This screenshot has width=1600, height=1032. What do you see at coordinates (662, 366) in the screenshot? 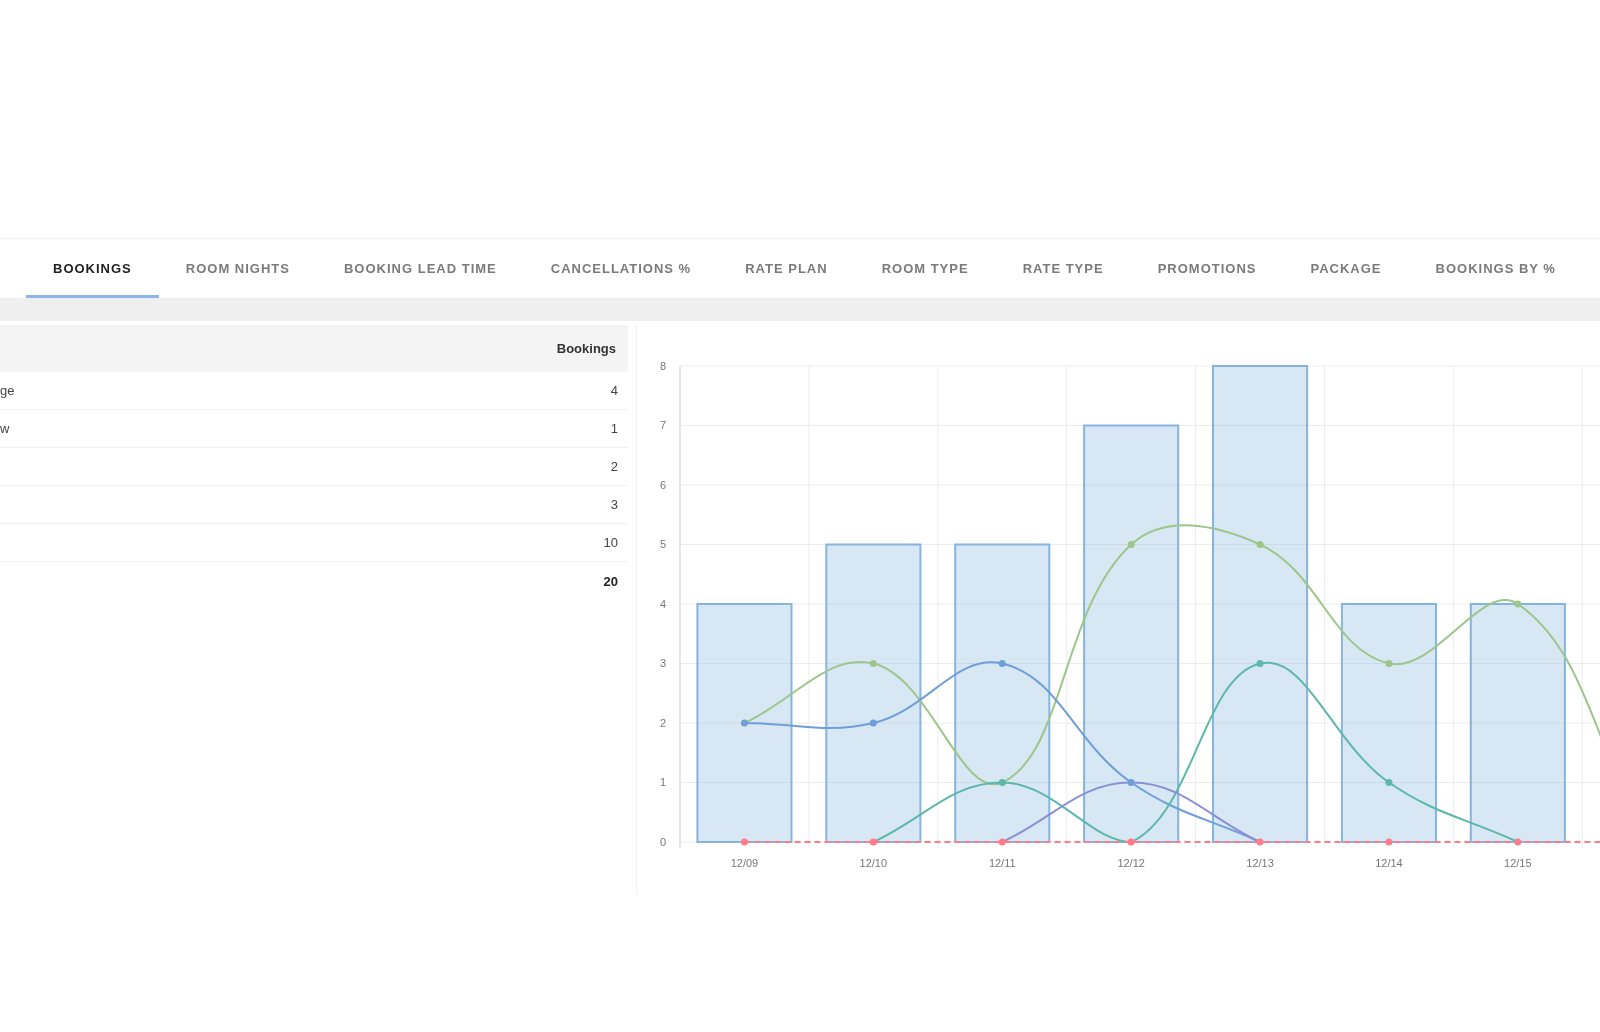
I see `axis-label: 8` at bounding box center [662, 366].